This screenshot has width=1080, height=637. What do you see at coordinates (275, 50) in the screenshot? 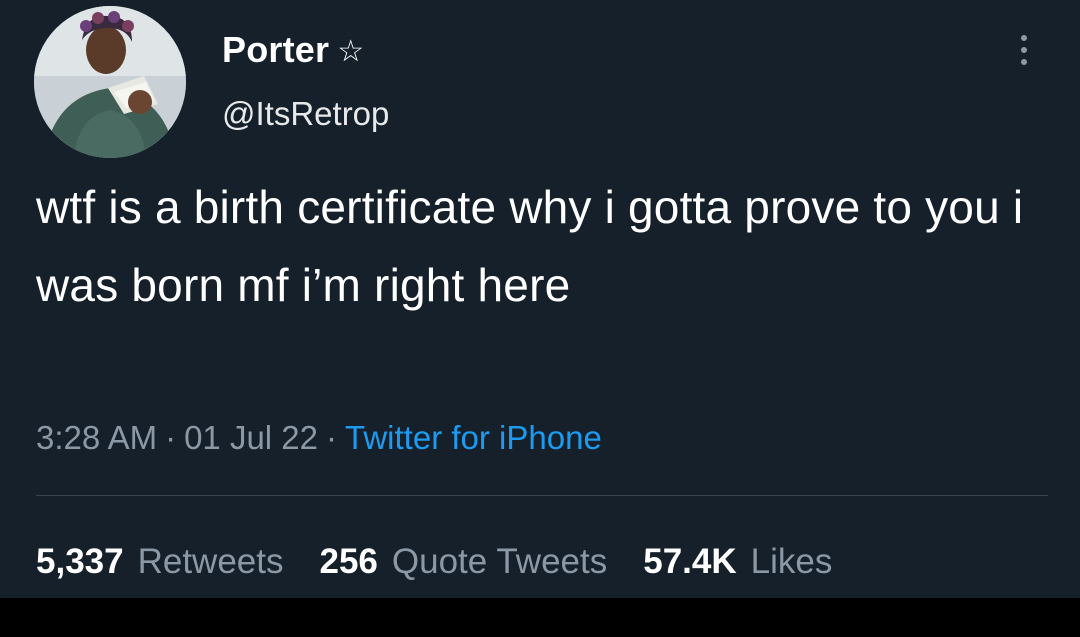
I see `display-name: Porter` at bounding box center [275, 50].